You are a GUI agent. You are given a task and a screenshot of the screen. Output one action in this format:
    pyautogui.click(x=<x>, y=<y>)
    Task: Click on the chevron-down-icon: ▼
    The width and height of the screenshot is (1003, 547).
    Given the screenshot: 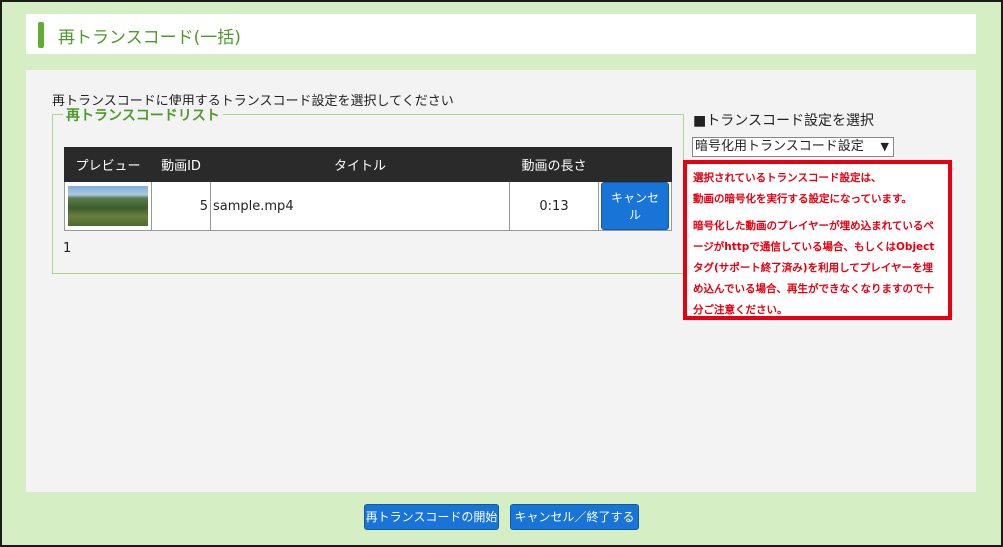 What is the action you would take?
    pyautogui.click(x=884, y=146)
    